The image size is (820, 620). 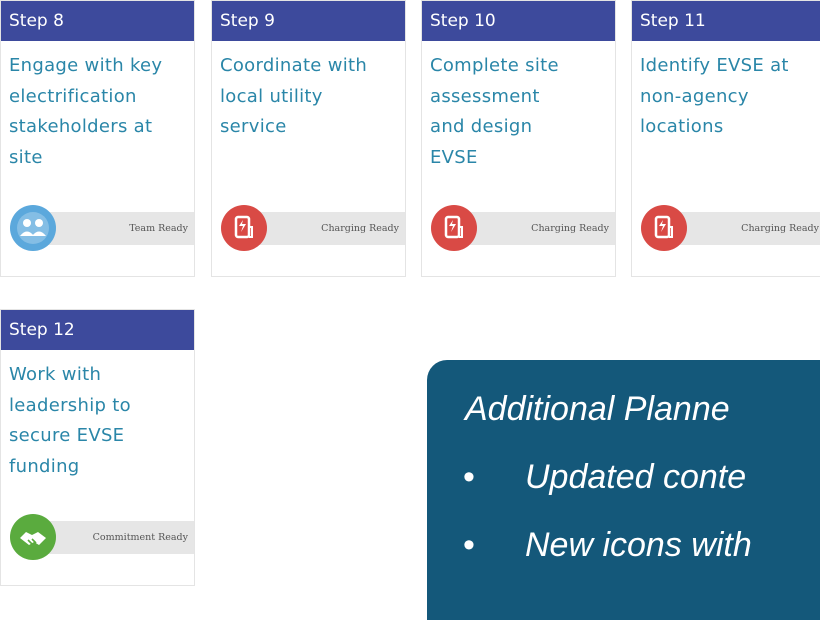 What do you see at coordinates (70, 405) in the screenshot?
I see `description-line: leadership to` at bounding box center [70, 405].